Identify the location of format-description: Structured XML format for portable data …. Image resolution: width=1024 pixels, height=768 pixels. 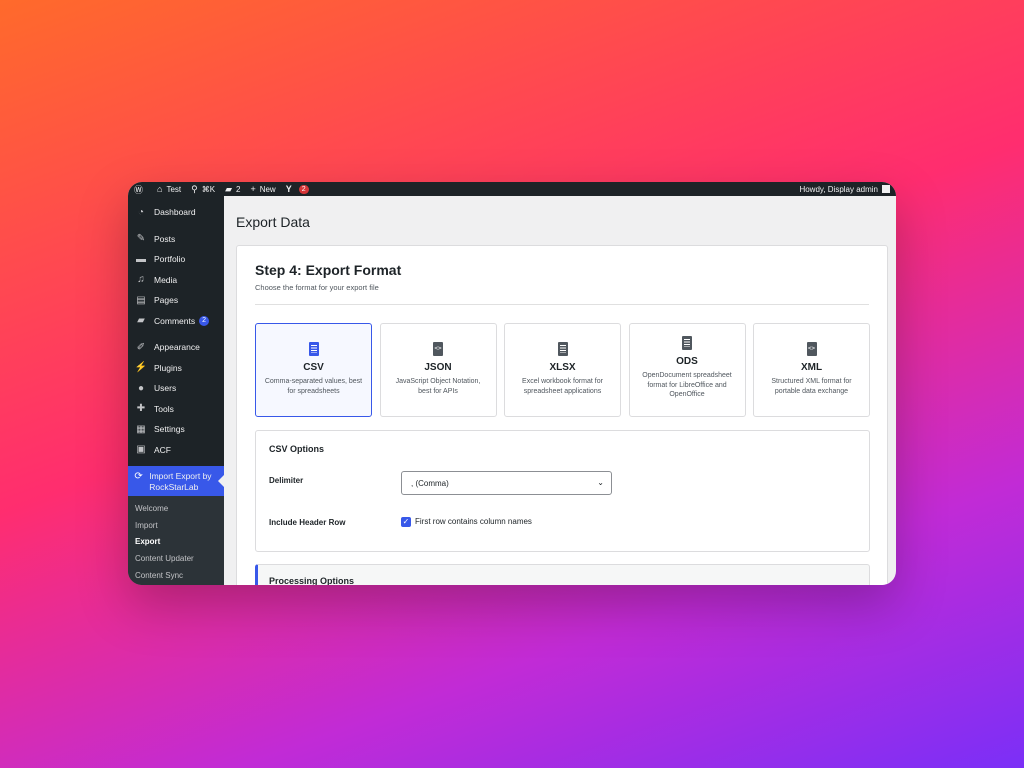
(811, 386).